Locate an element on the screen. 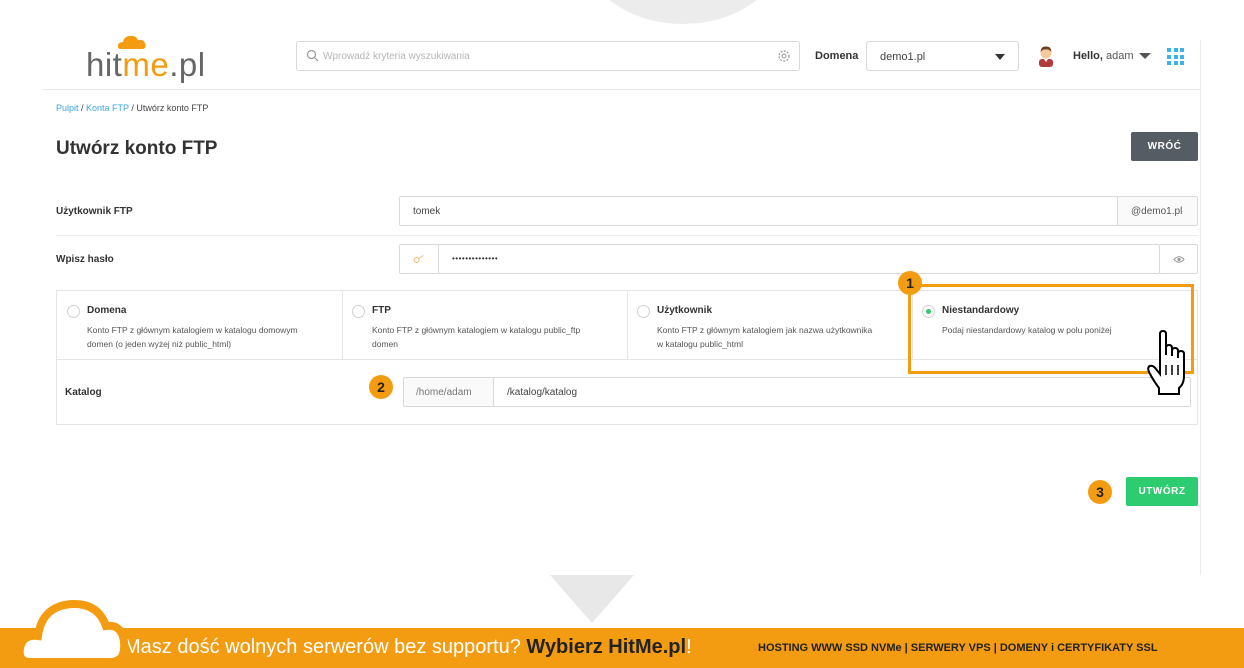 The height and width of the screenshot is (668, 1244). catalog-input: /katalog/katalog is located at coordinates (842, 392).